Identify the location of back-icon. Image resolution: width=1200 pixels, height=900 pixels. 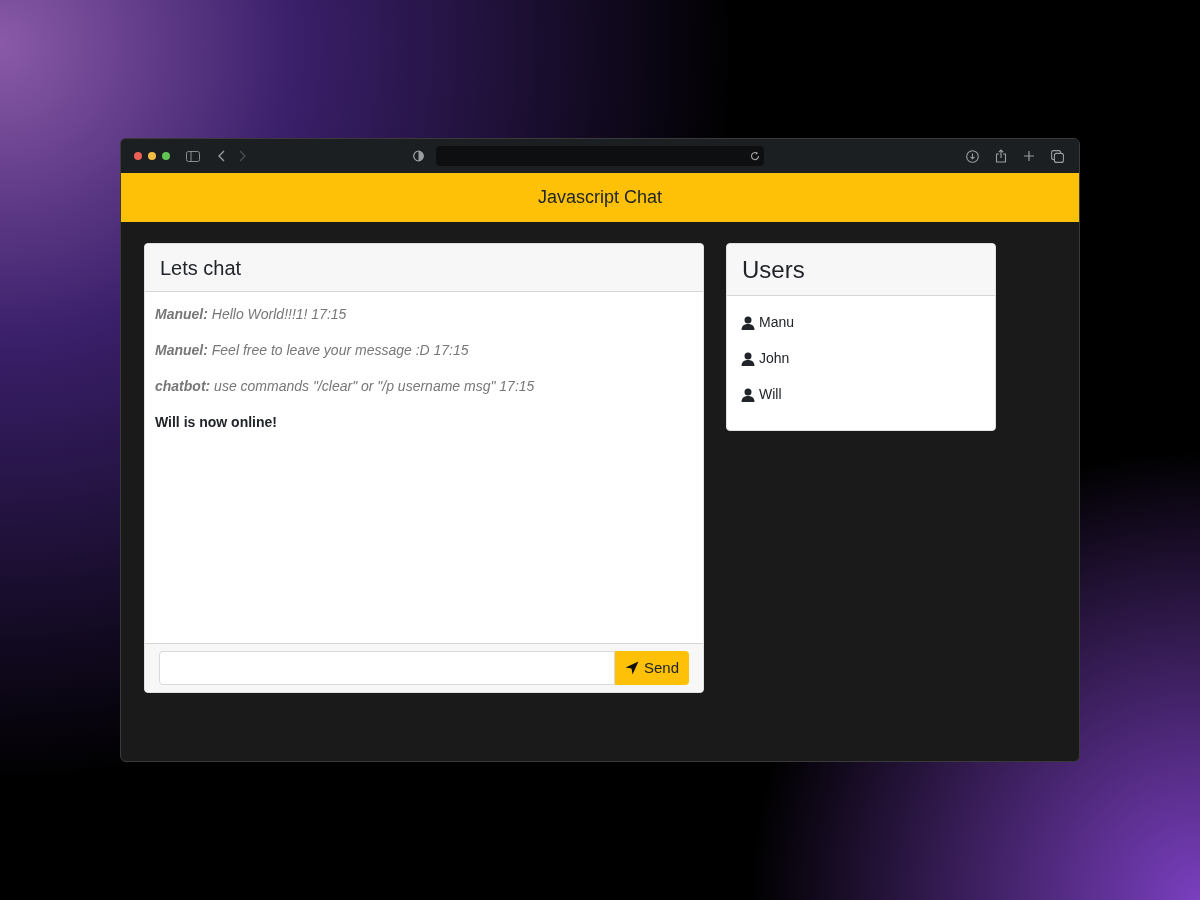
(221, 156).